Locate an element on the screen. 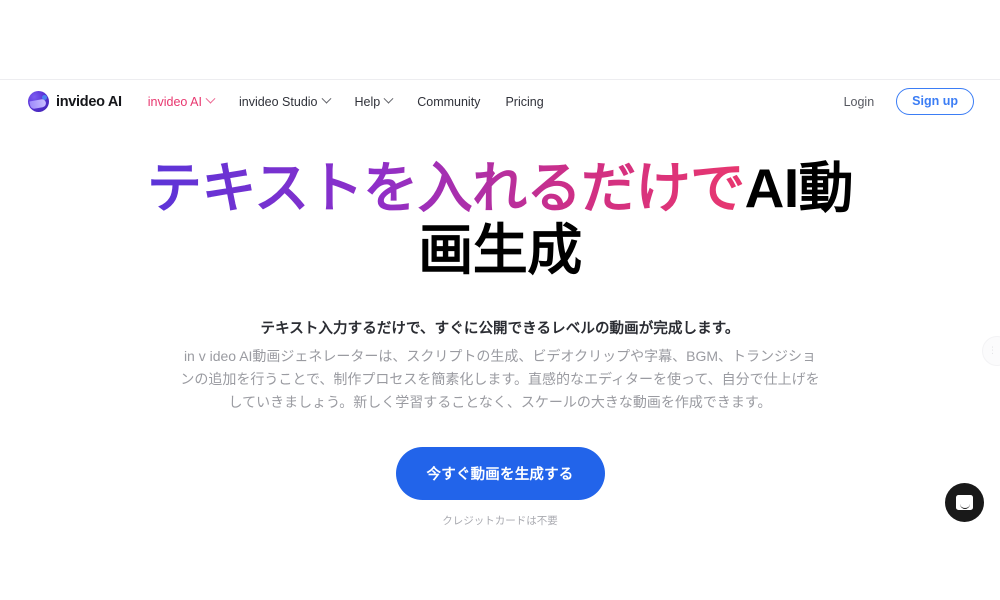 This screenshot has width=1000, height=600. nav-item-help: Help is located at coordinates (374, 101).